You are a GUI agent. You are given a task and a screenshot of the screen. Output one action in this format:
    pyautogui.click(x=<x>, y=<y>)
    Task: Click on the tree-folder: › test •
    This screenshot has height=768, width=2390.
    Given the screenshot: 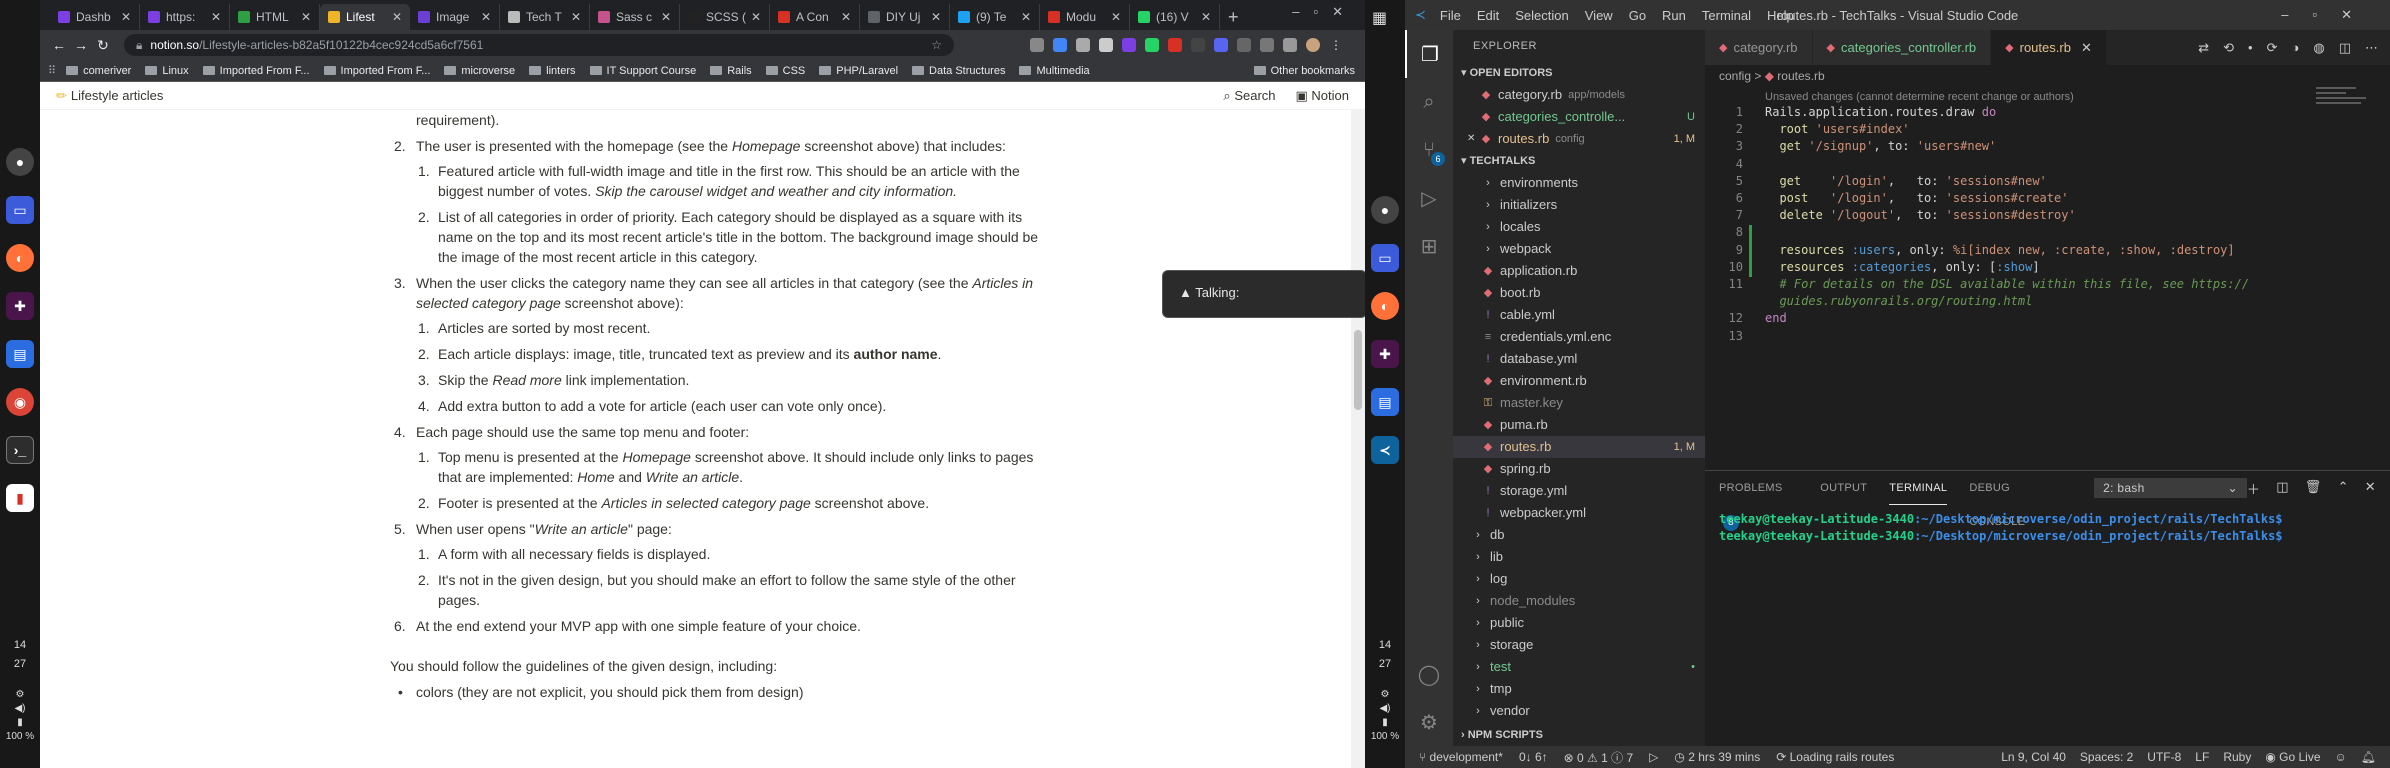 What is the action you would take?
    pyautogui.click(x=1579, y=667)
    